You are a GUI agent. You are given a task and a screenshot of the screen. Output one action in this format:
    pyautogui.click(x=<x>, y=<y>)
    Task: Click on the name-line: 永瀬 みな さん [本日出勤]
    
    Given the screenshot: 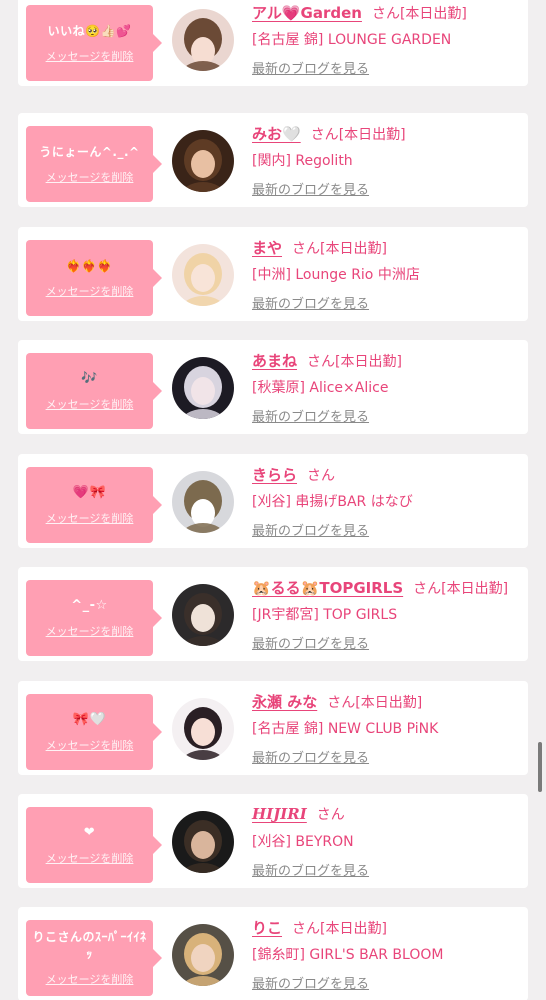 What is the action you would take?
    pyautogui.click(x=388, y=703)
    